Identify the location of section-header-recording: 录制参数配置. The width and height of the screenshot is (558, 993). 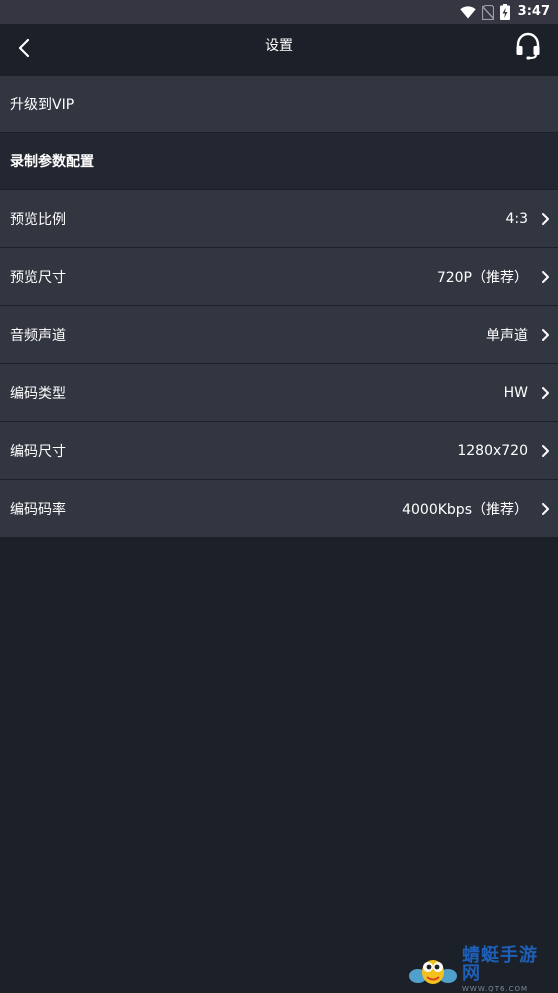
(279, 161).